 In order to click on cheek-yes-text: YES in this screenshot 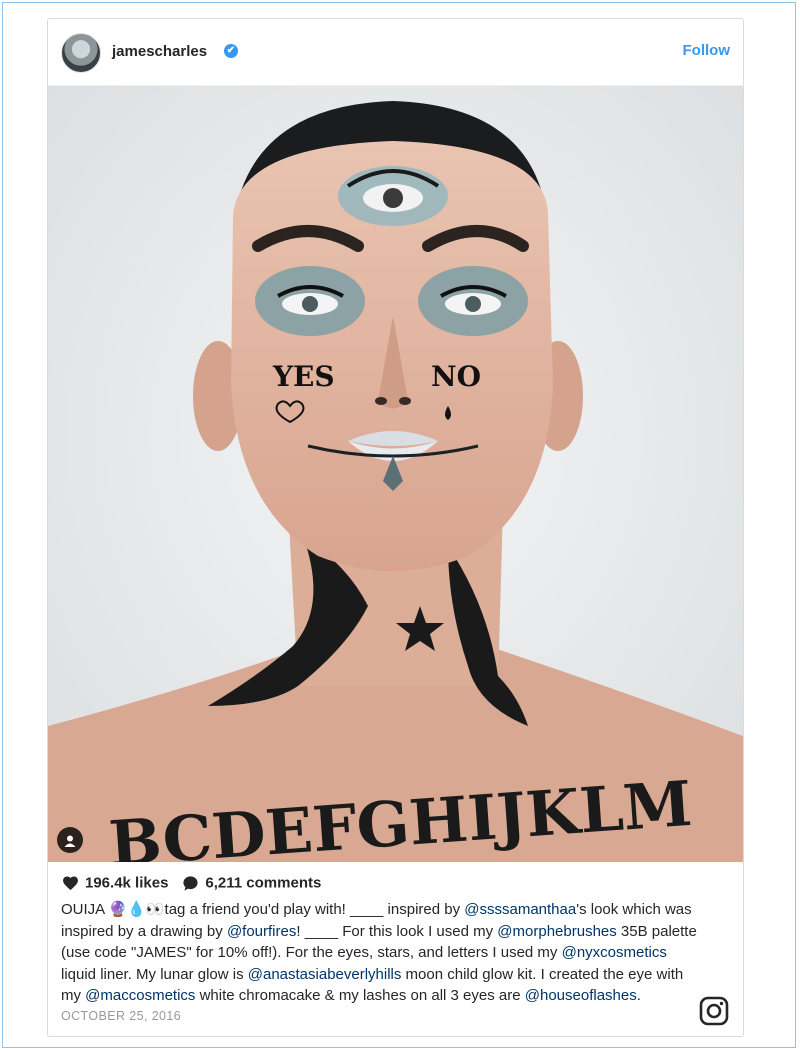, I will do `click(303, 376)`.